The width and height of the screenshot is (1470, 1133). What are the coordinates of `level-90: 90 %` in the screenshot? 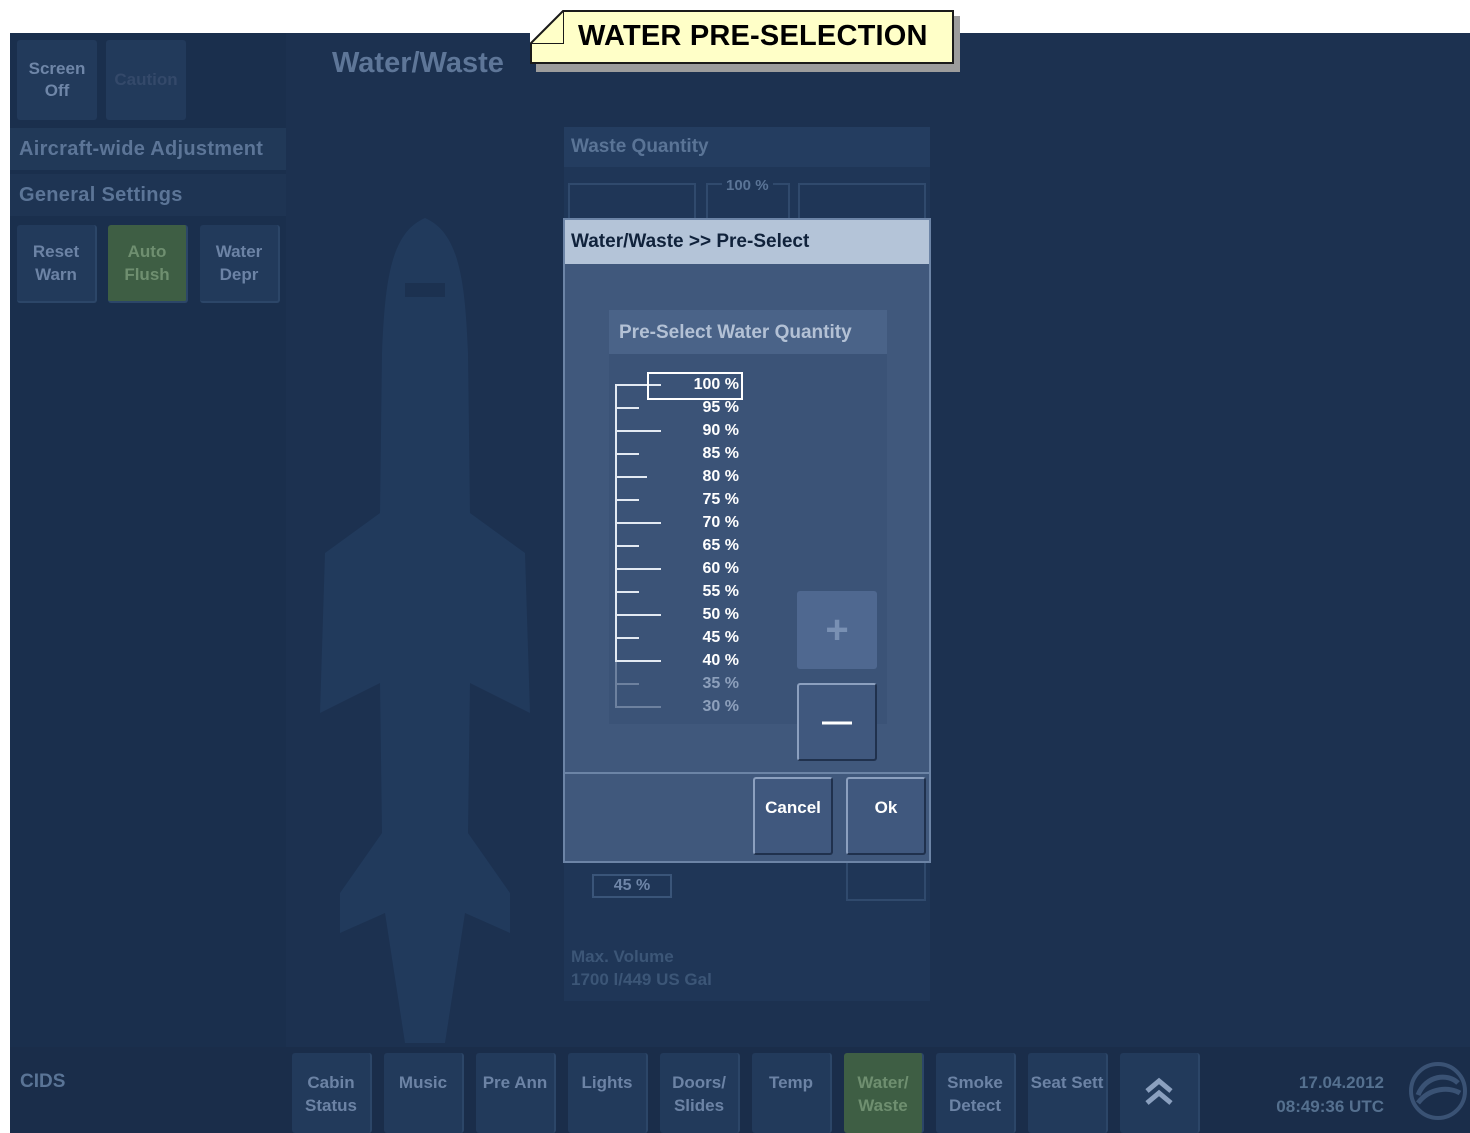 It's located at (694, 431).